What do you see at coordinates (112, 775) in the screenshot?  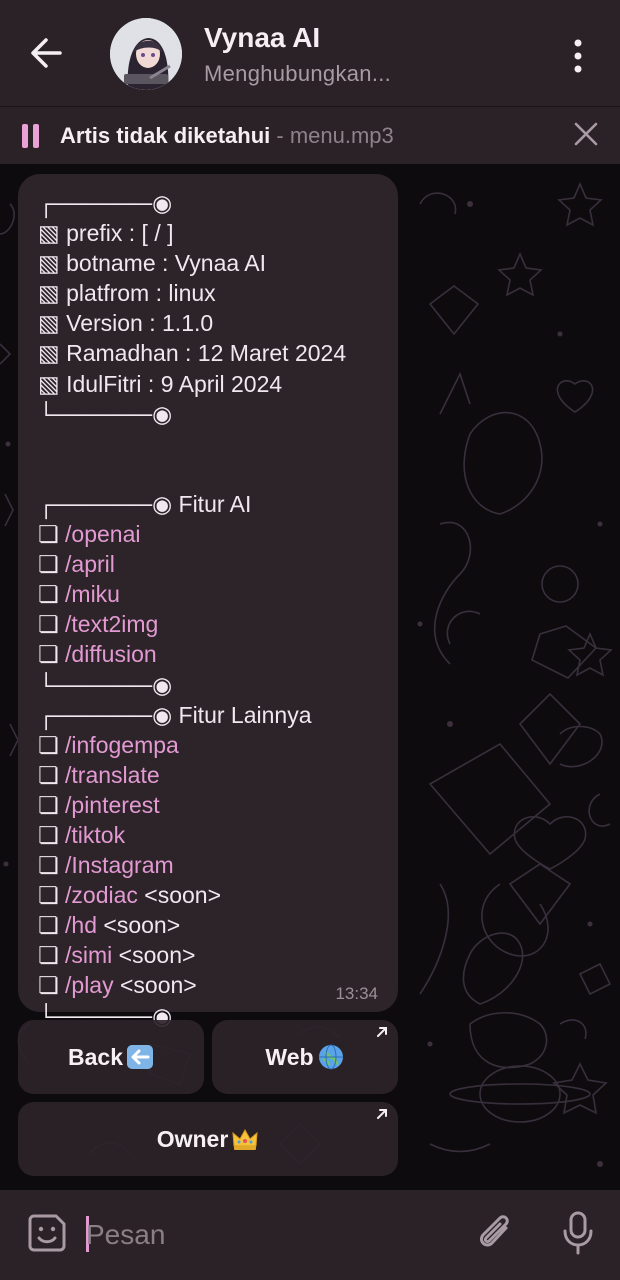 I see `bot-command-link: /translate` at bounding box center [112, 775].